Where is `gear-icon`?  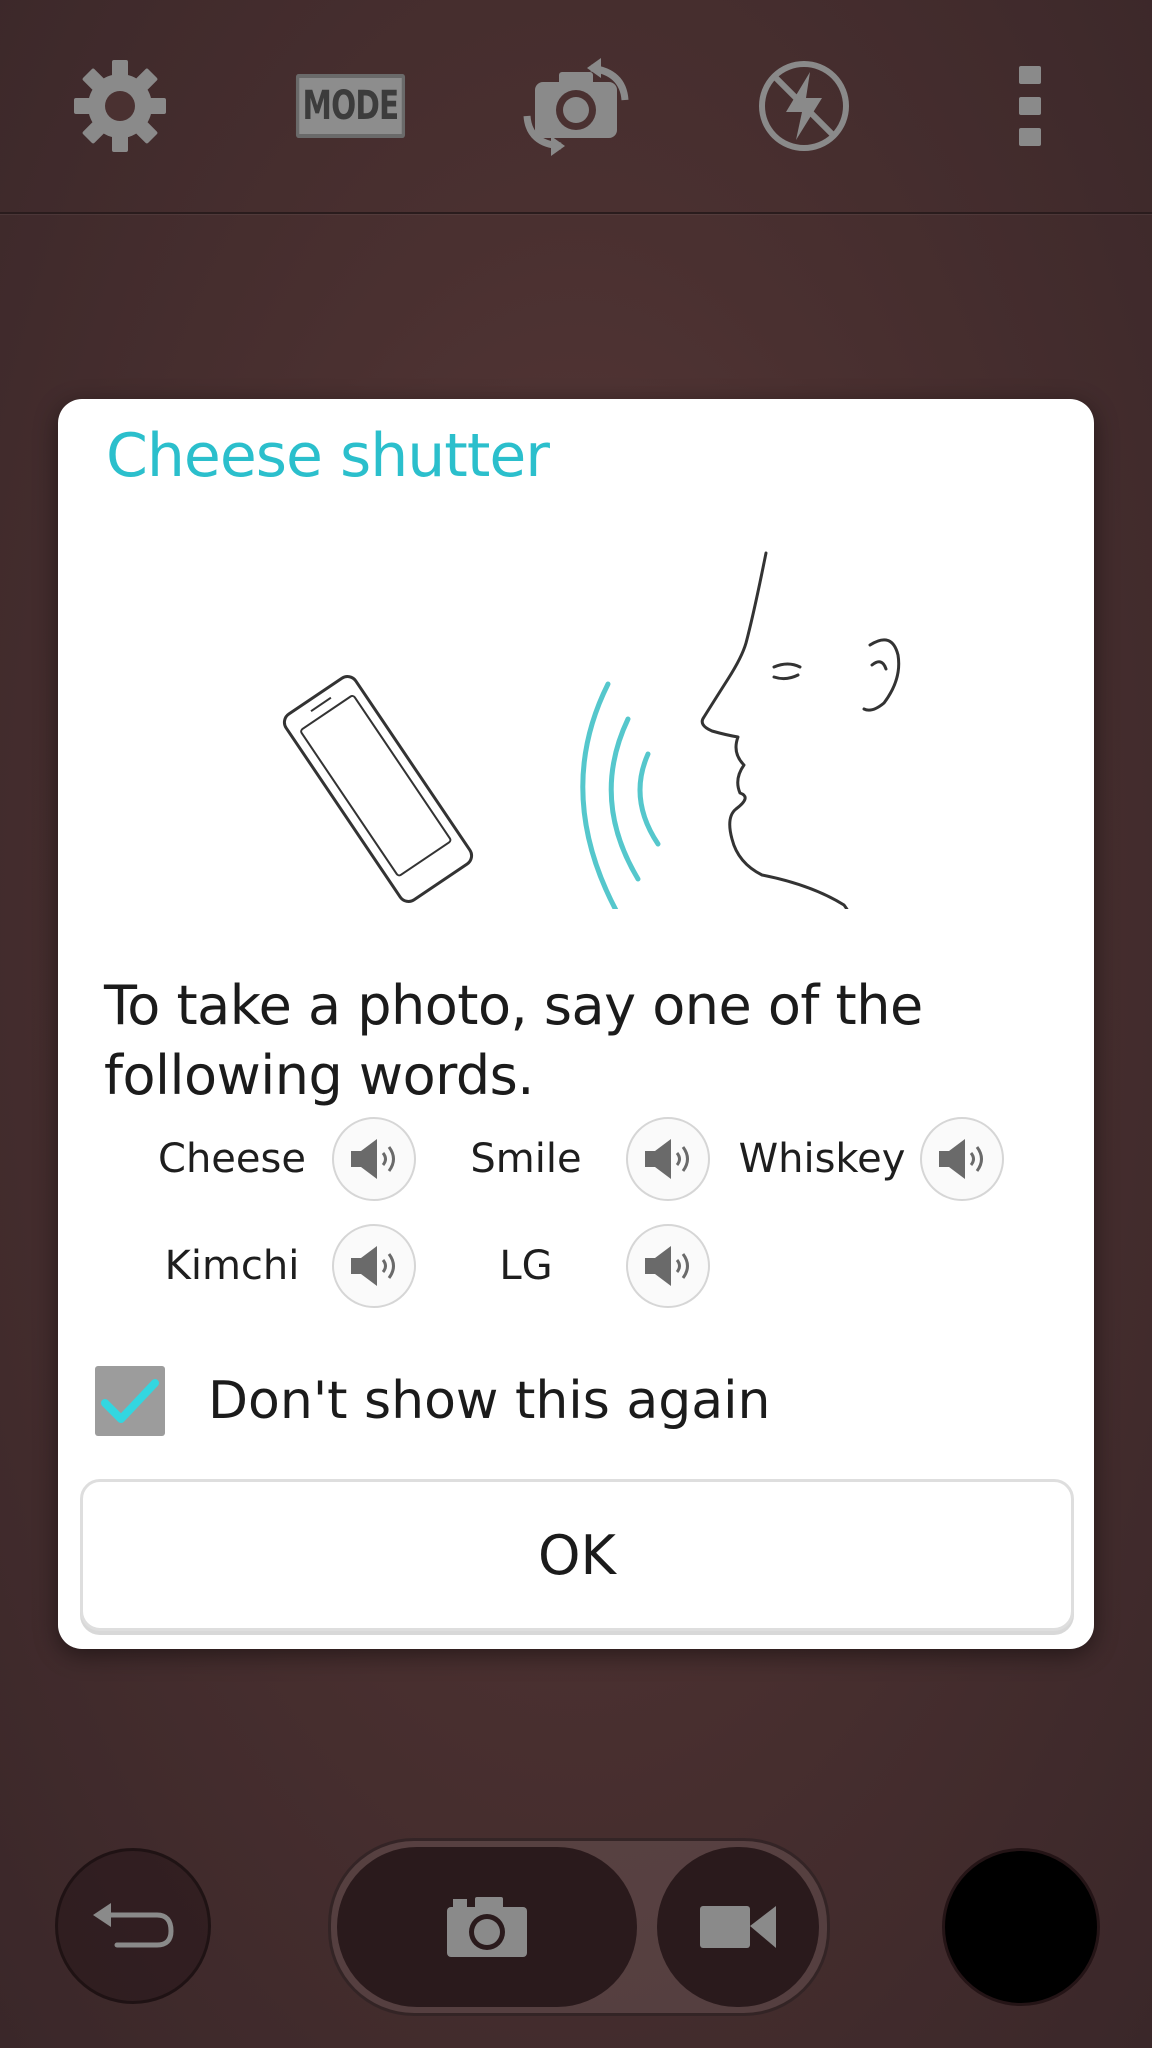
gear-icon is located at coordinates (120, 106).